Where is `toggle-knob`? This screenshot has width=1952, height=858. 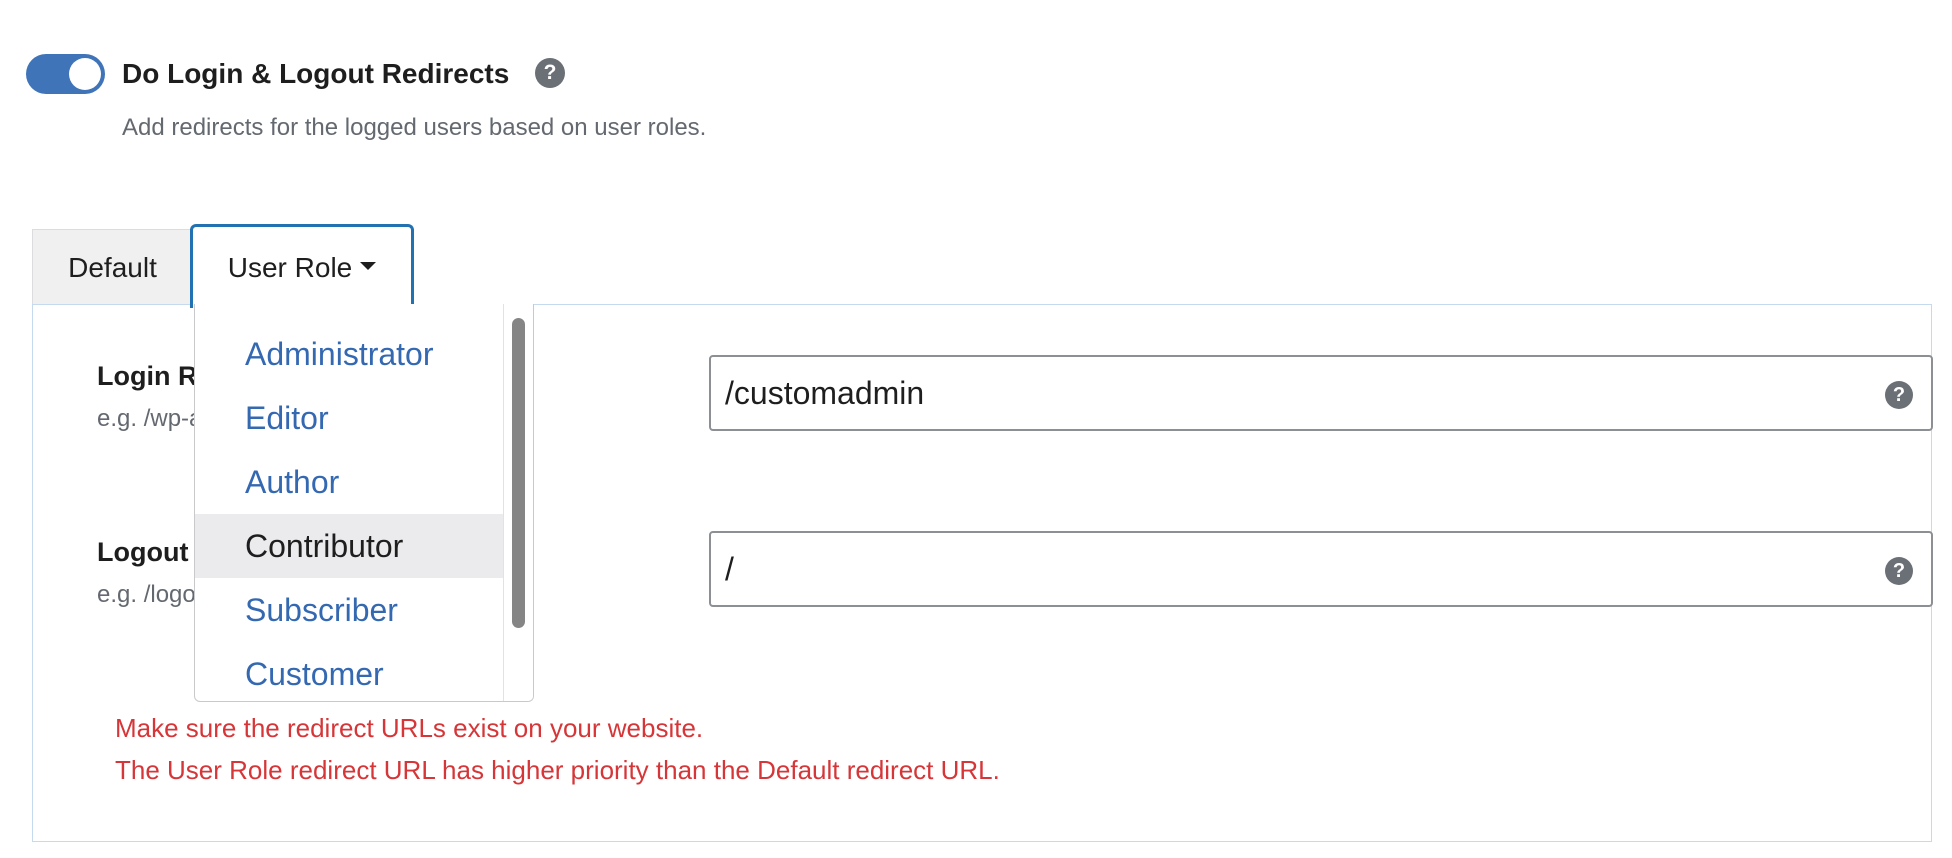
toggle-knob is located at coordinates (85, 74).